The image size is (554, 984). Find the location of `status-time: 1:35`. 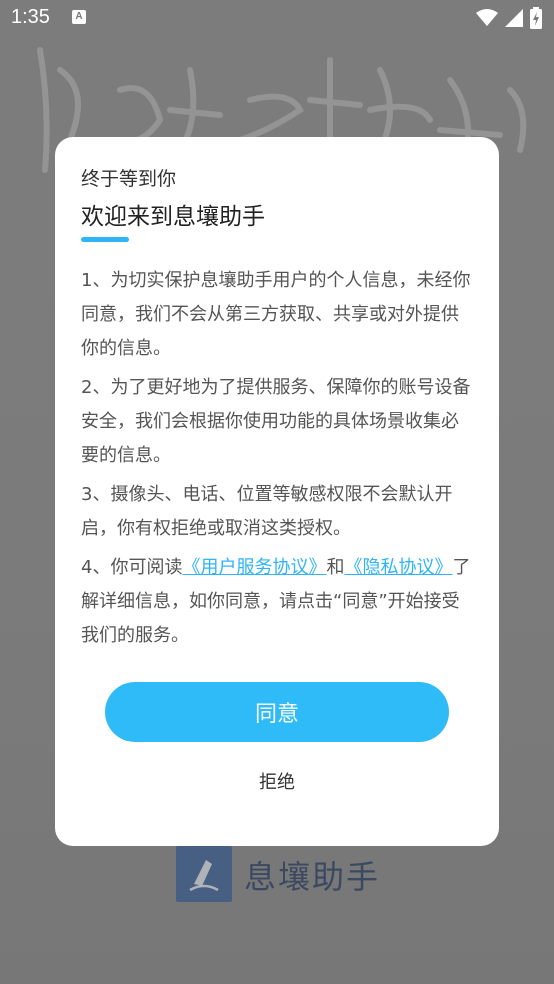

status-time: 1:35 is located at coordinates (30, 17).